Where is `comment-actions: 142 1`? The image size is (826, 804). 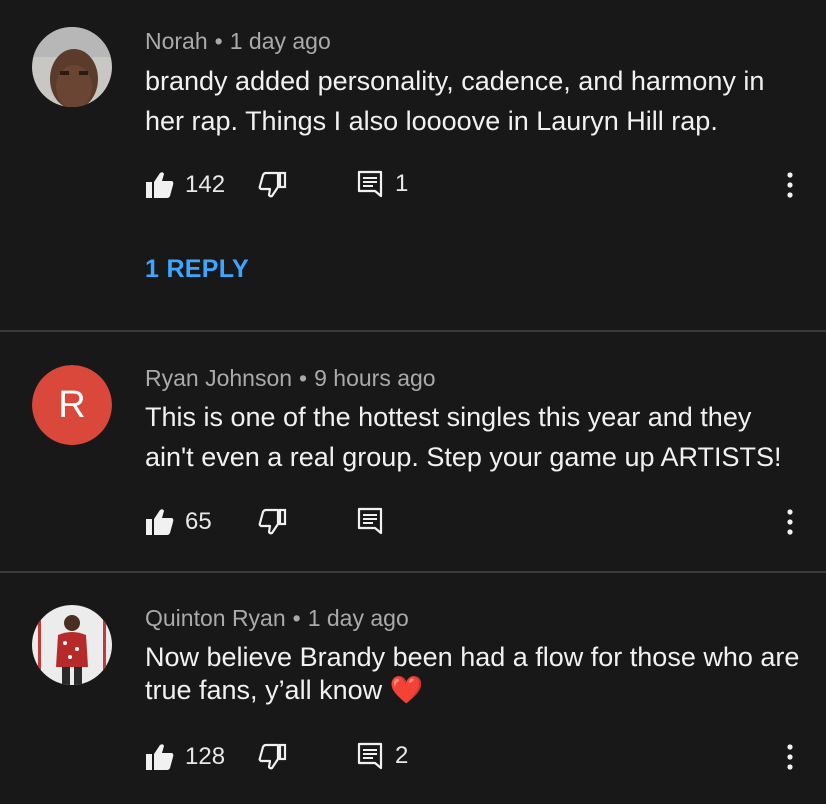 comment-actions: 142 1 is located at coordinates (276, 185).